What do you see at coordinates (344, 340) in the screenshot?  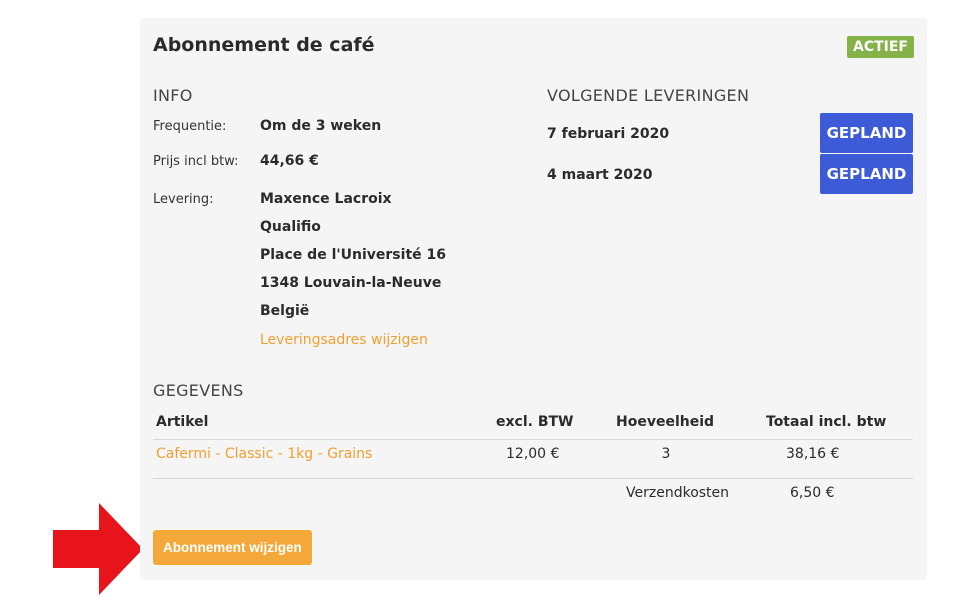 I see `change-address-link: Leveringsadres wijzigen` at bounding box center [344, 340].